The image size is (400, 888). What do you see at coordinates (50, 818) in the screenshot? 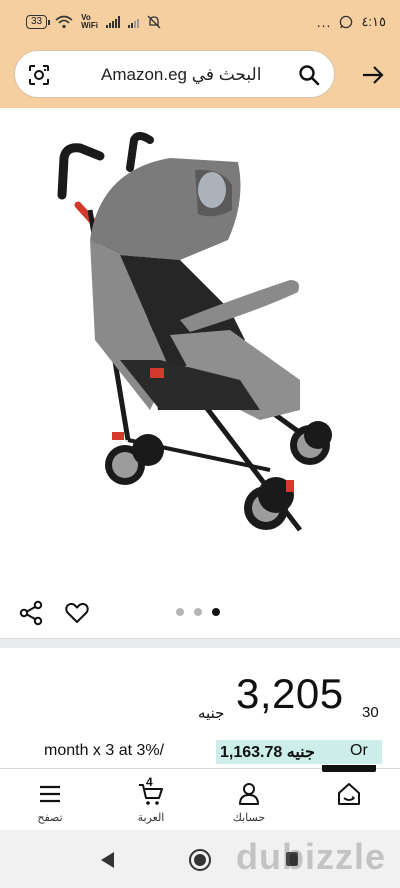
I see `nav-browse-label: تصفح` at bounding box center [50, 818].